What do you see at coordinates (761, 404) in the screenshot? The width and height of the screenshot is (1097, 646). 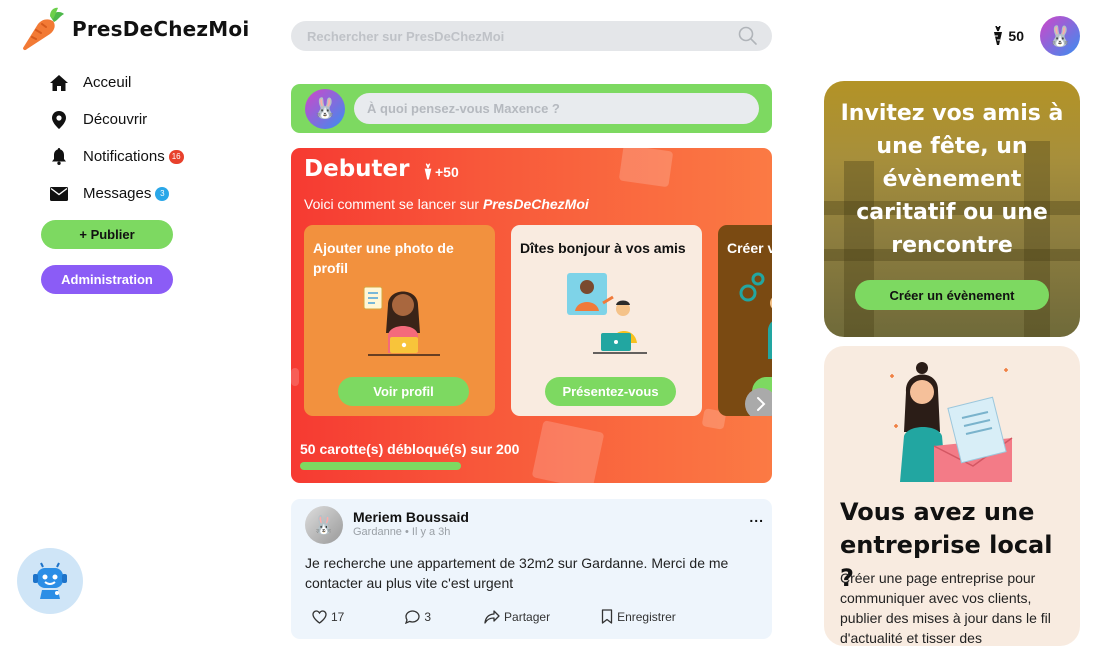 I see `chevron-right-icon` at bounding box center [761, 404].